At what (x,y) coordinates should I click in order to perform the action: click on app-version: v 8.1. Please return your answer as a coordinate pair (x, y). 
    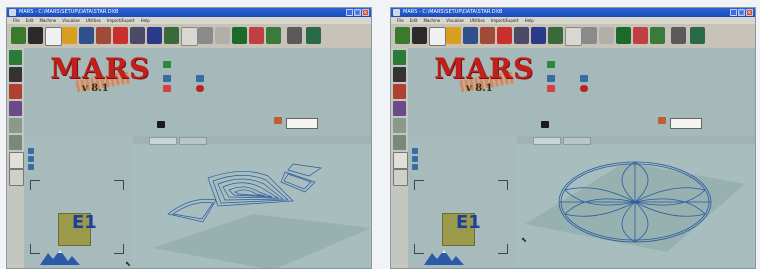
    Looking at the image, I should click on (479, 88).